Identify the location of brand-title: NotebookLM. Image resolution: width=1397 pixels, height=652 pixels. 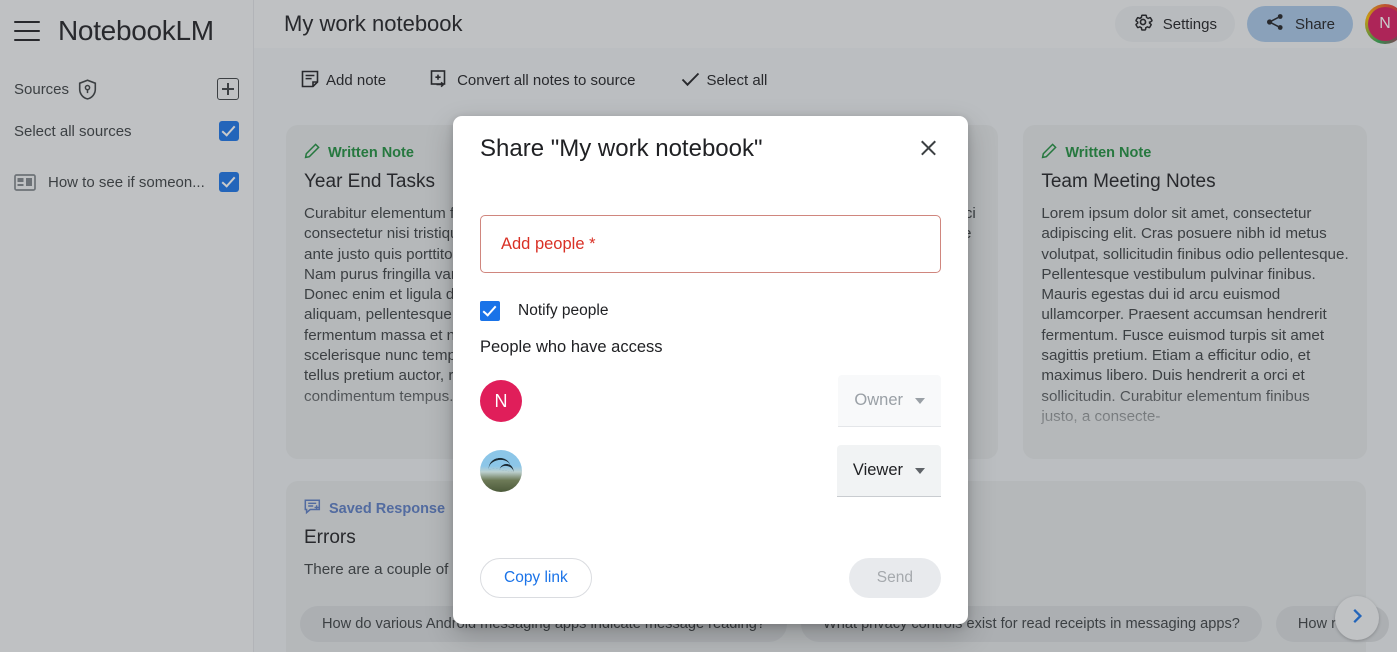
(136, 30).